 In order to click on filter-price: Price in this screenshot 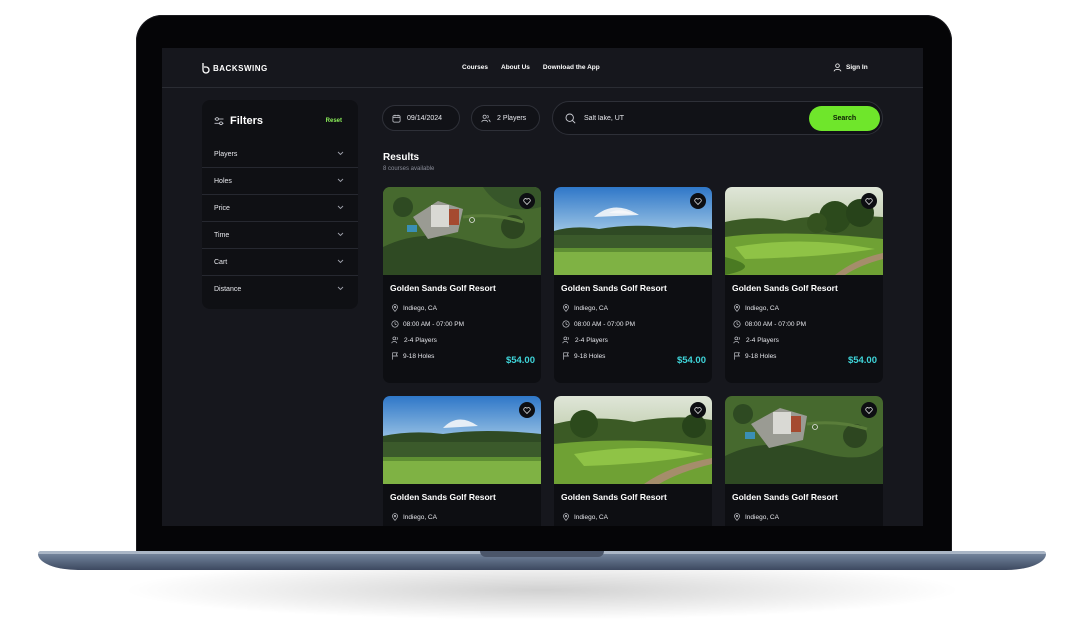, I will do `click(280, 208)`.